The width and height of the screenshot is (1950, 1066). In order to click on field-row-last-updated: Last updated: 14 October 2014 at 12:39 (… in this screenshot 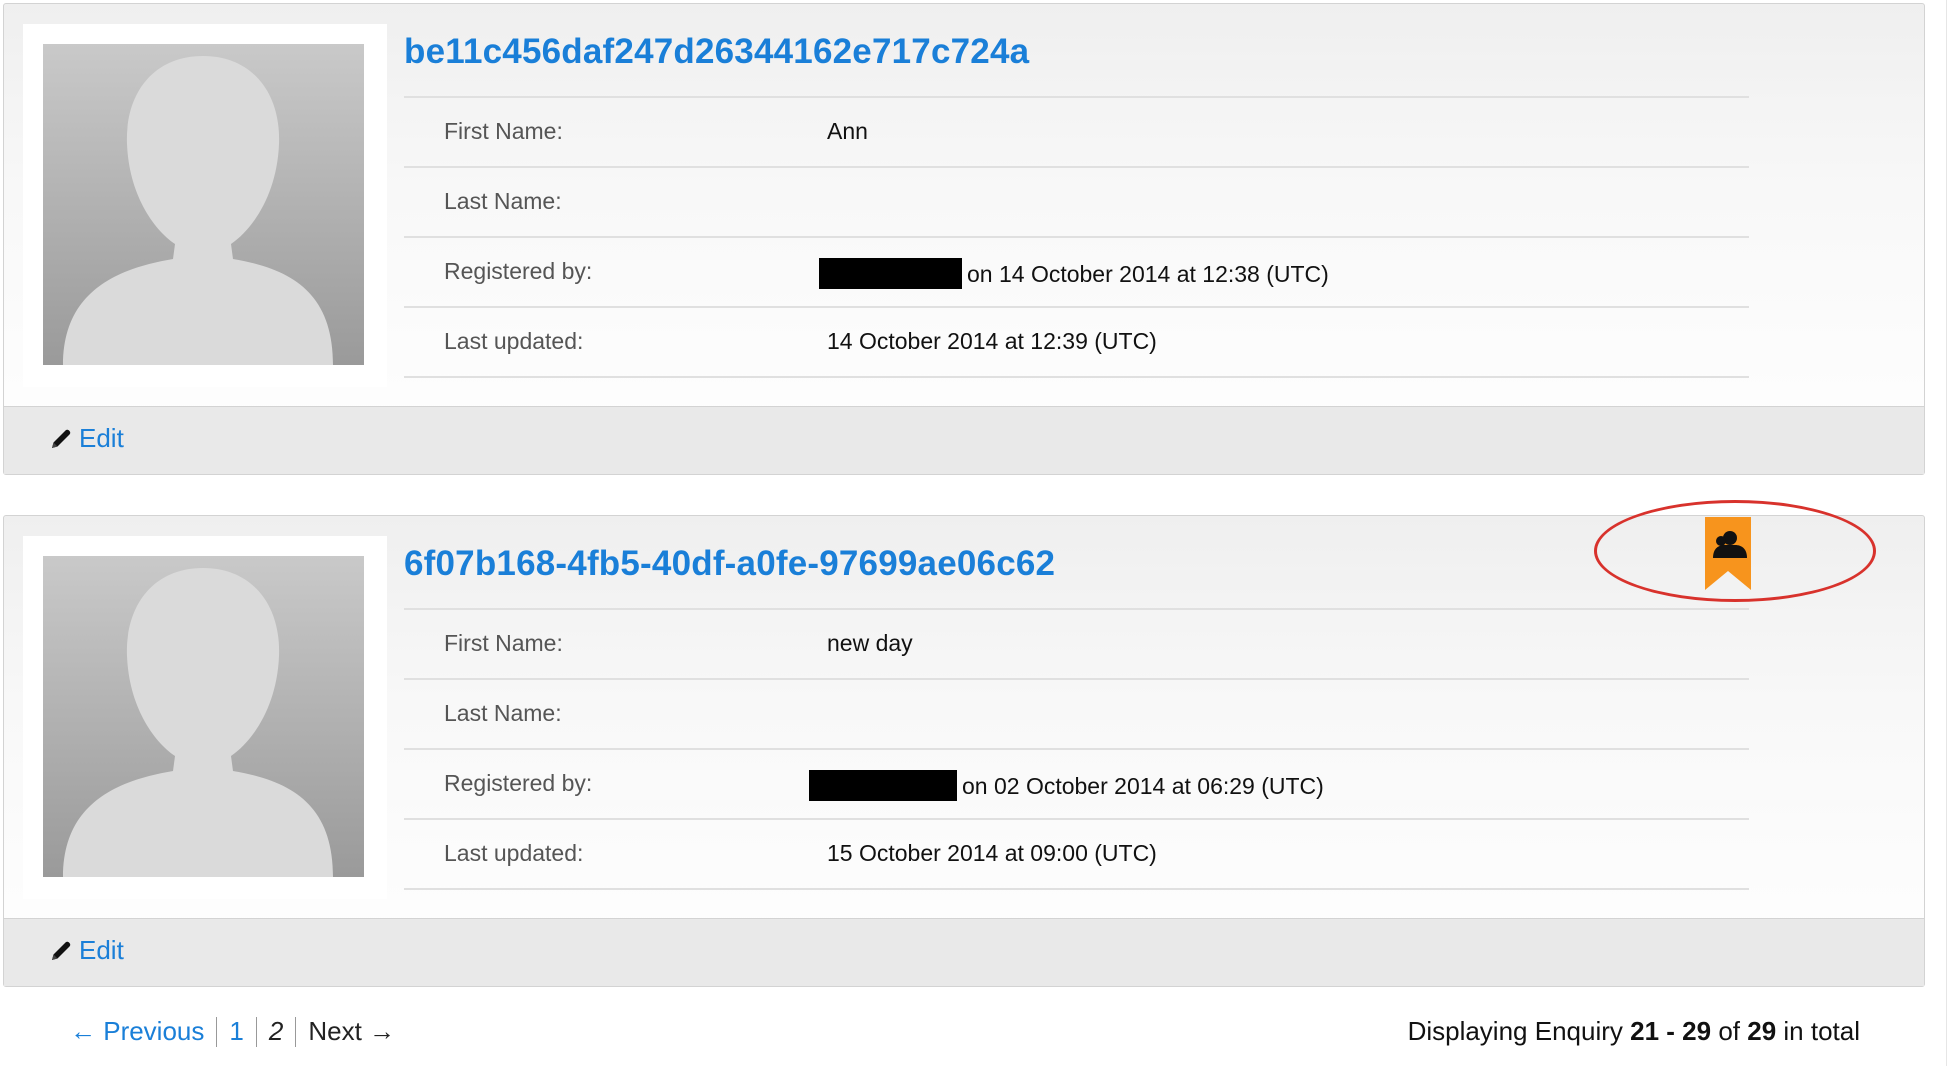, I will do `click(1076, 343)`.